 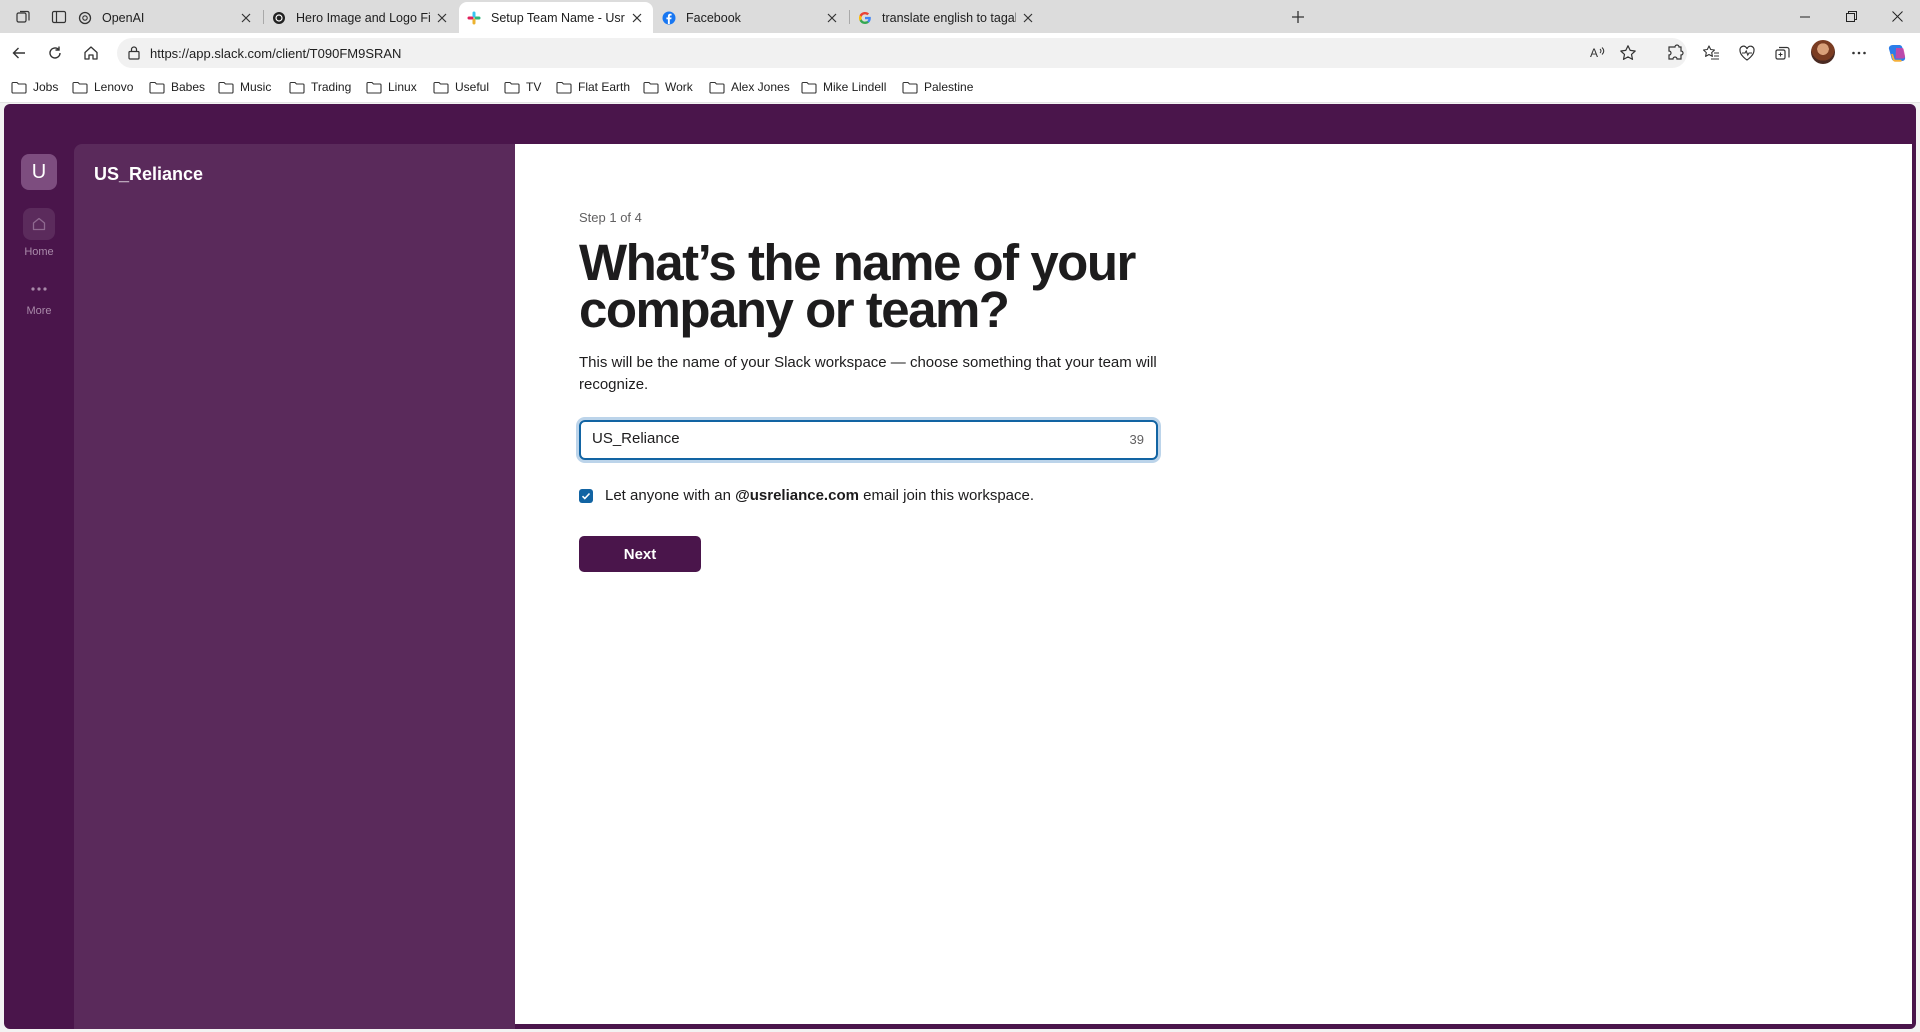 I want to click on team-switcher: U, so click(x=39, y=172).